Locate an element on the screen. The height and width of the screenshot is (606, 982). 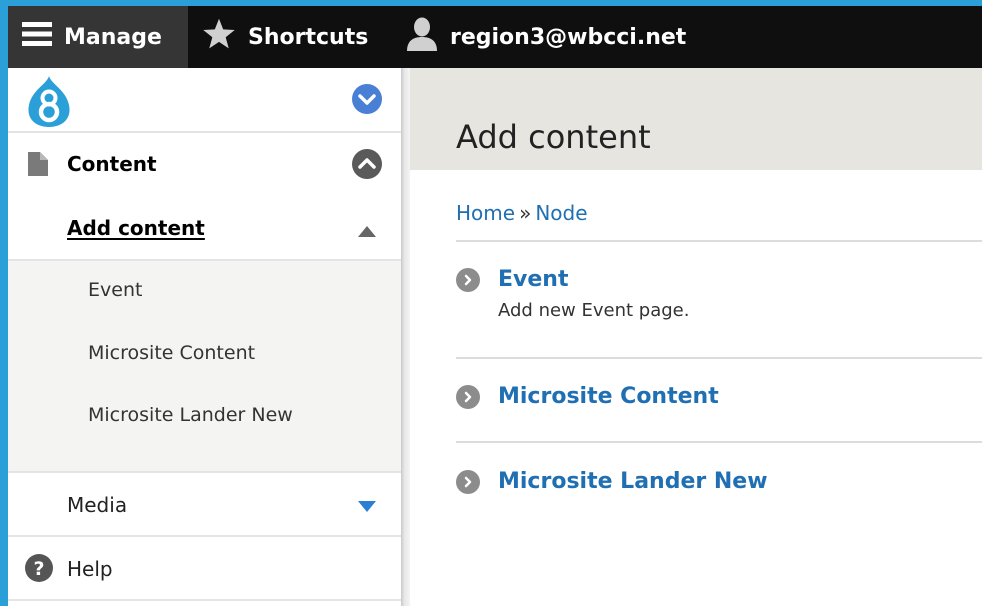
sidebar-item-help: ? Help is located at coordinates (204, 567).